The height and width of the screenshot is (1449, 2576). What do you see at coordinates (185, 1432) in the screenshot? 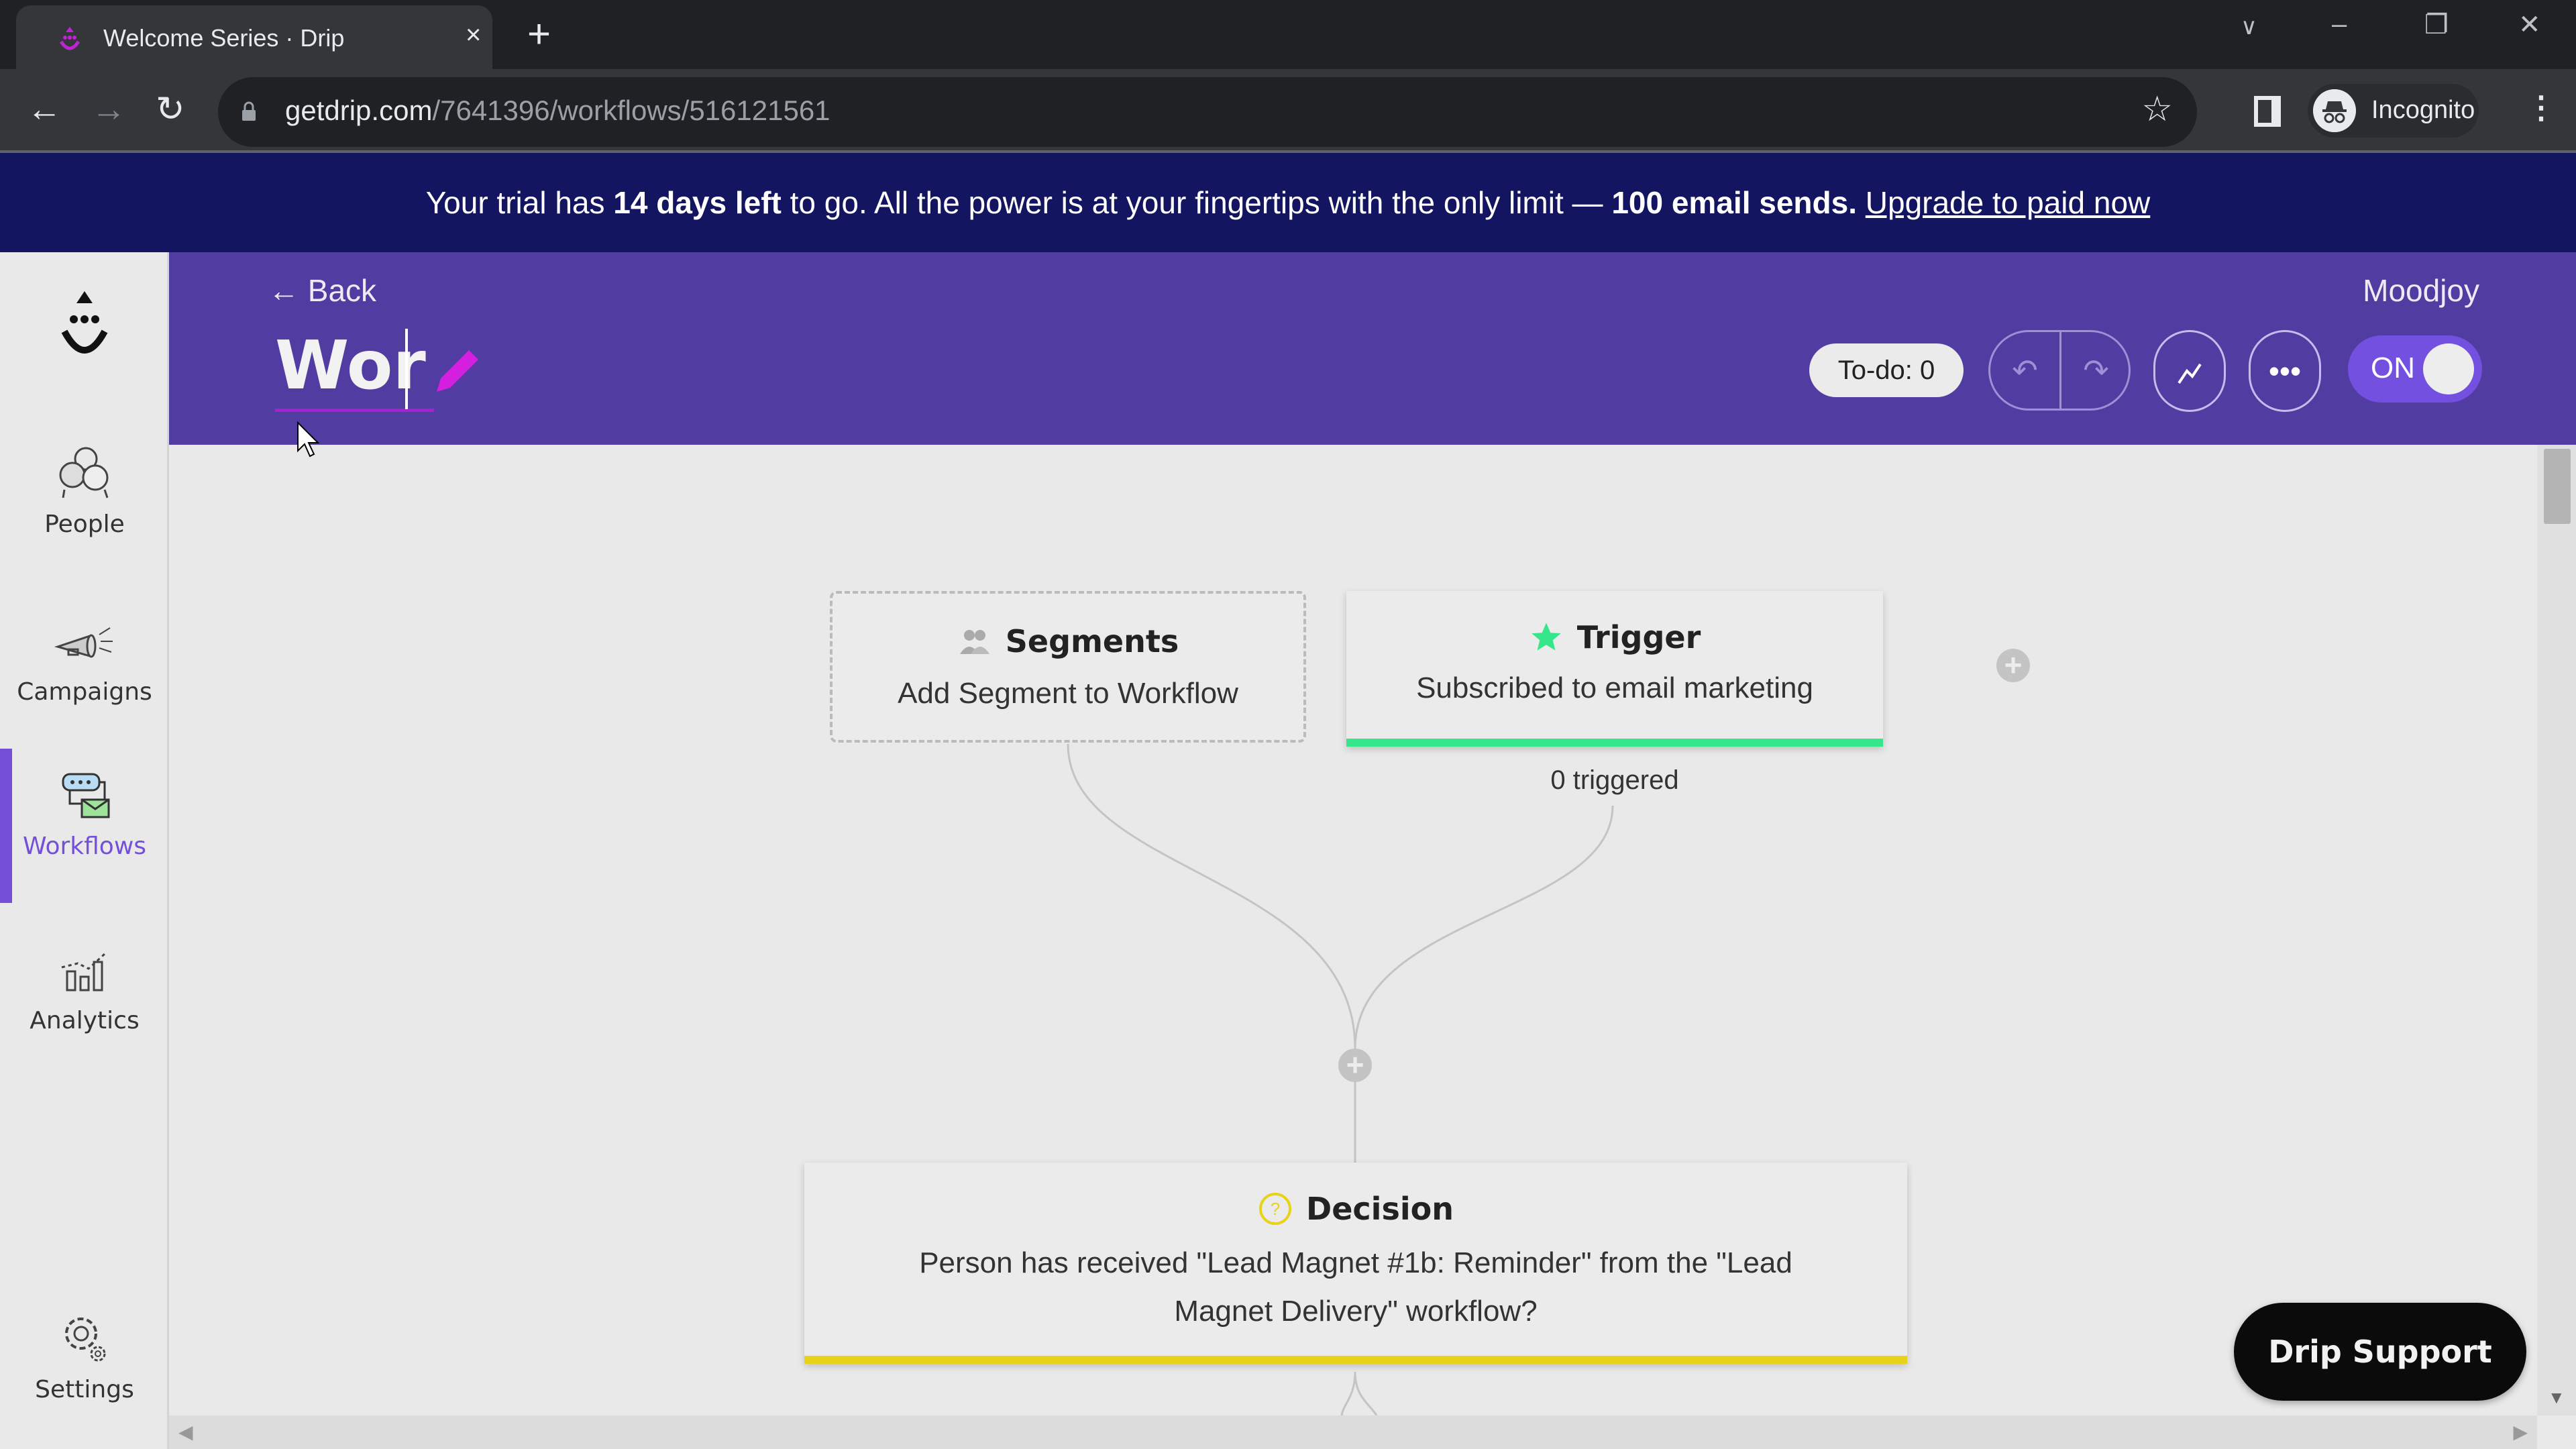
I see `scroll-left-arrow-icon: ◀` at bounding box center [185, 1432].